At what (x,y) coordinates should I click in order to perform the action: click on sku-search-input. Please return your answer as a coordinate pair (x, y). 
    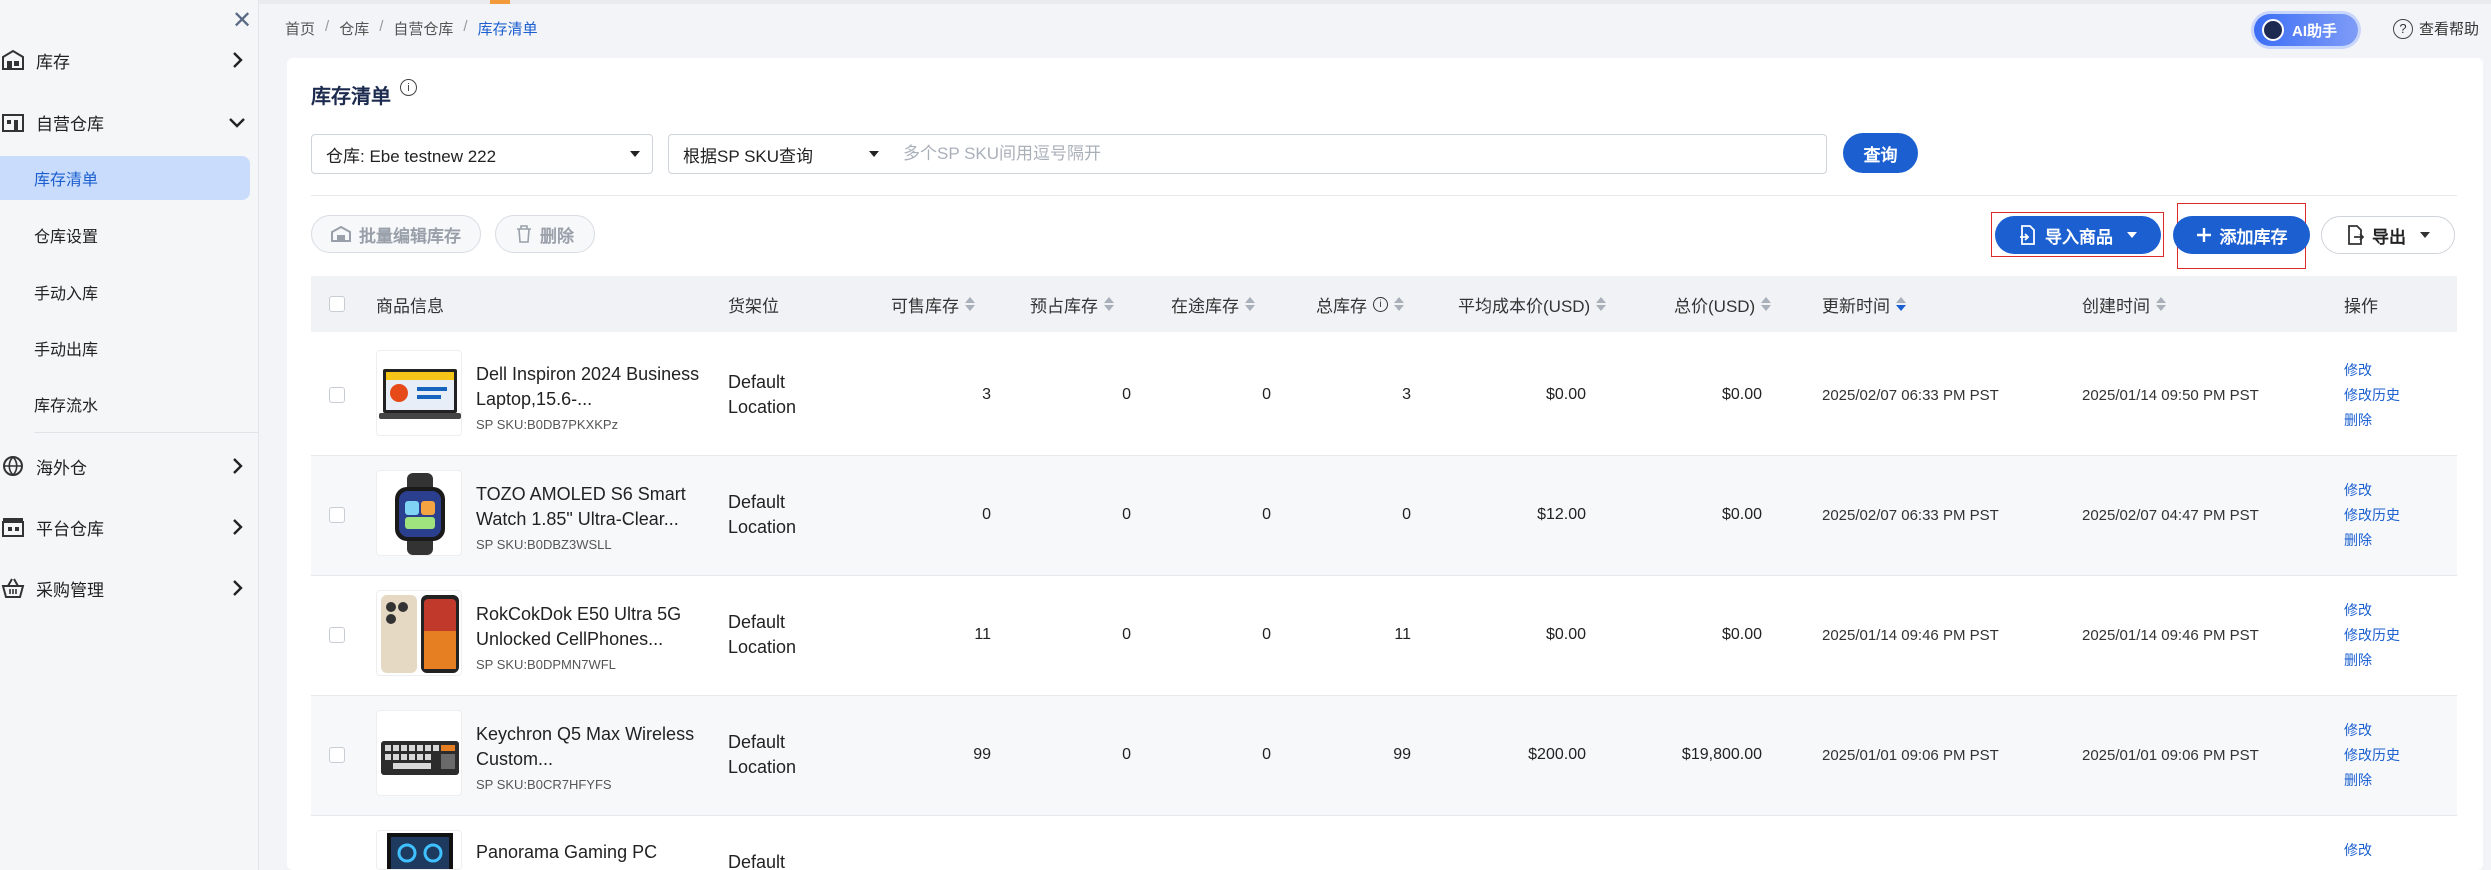
    Looking at the image, I should click on (1359, 154).